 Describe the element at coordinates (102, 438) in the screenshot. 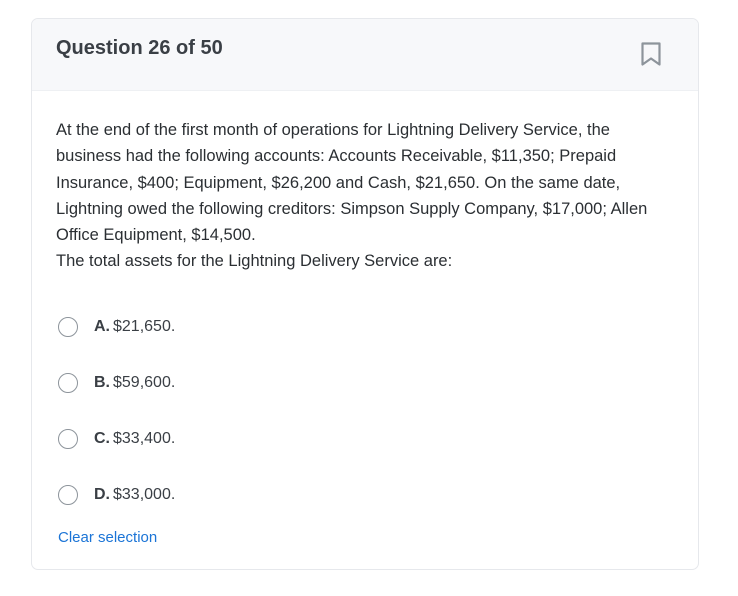

I see `option-letter: C.` at that location.